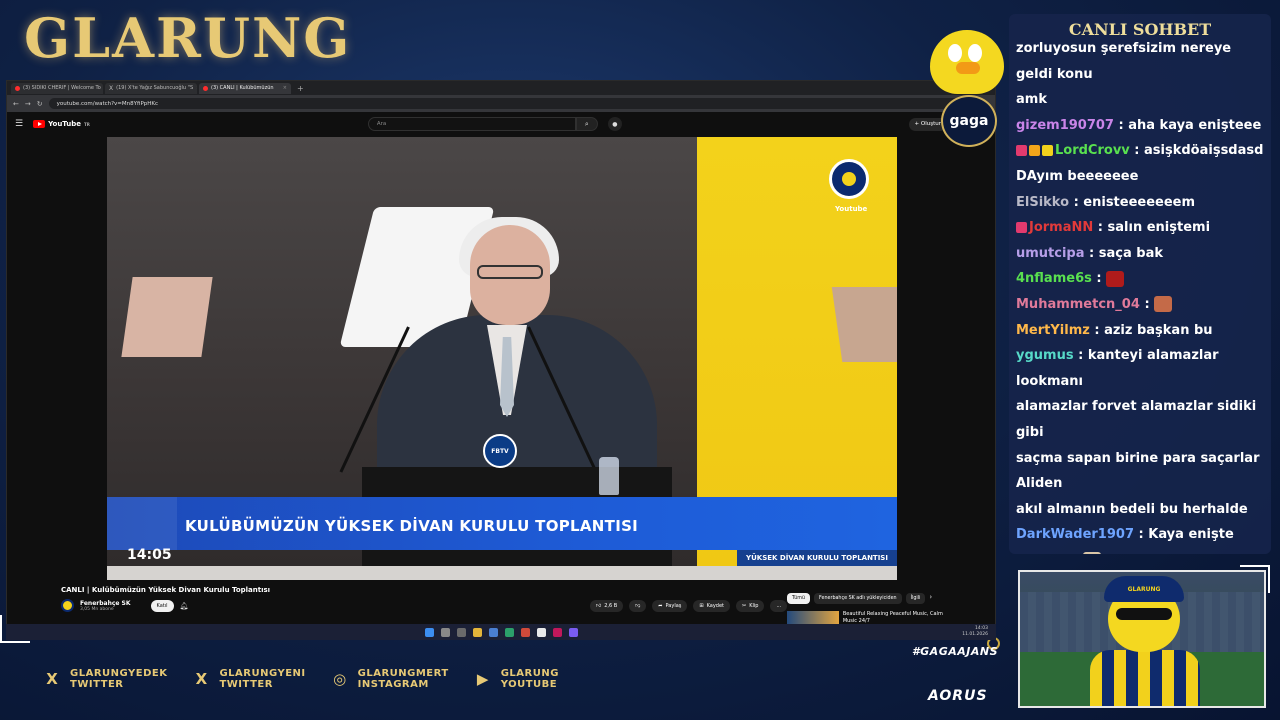 The width and height of the screenshot is (1280, 720). I want to click on chat-message: DarkWader1907 : Kaya enişte, so click(1142, 535).